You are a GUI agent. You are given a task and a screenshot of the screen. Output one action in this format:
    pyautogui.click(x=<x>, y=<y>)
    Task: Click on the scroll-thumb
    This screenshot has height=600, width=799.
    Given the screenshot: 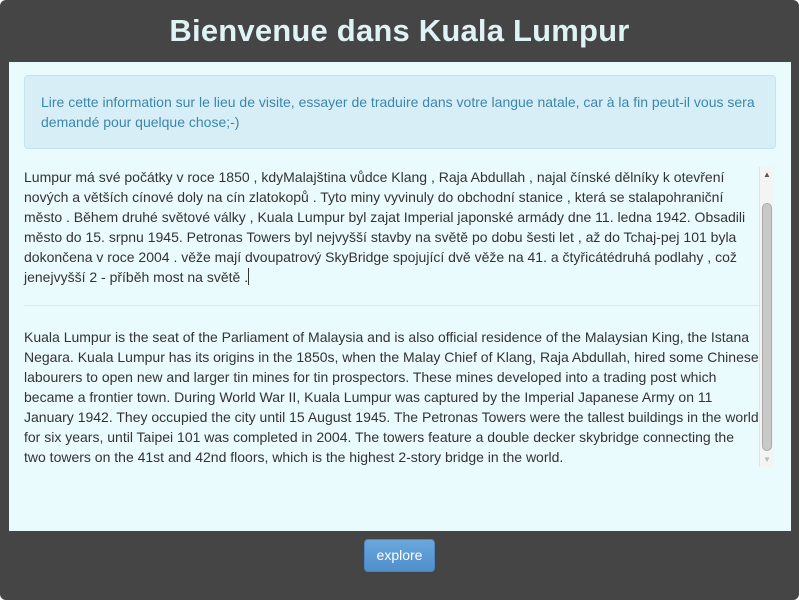 What is the action you would take?
    pyautogui.click(x=767, y=327)
    